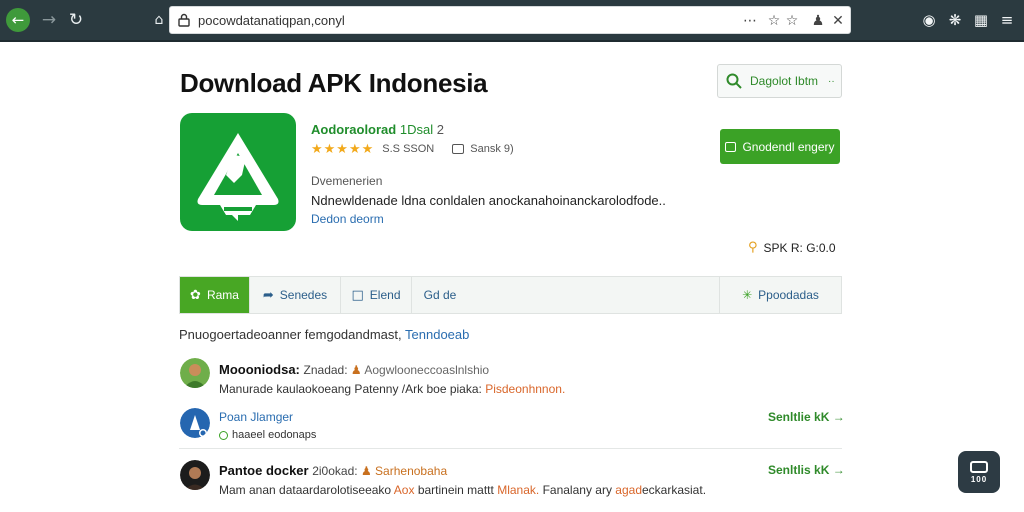  I want to click on app-version: 1Dsal, so click(416, 129).